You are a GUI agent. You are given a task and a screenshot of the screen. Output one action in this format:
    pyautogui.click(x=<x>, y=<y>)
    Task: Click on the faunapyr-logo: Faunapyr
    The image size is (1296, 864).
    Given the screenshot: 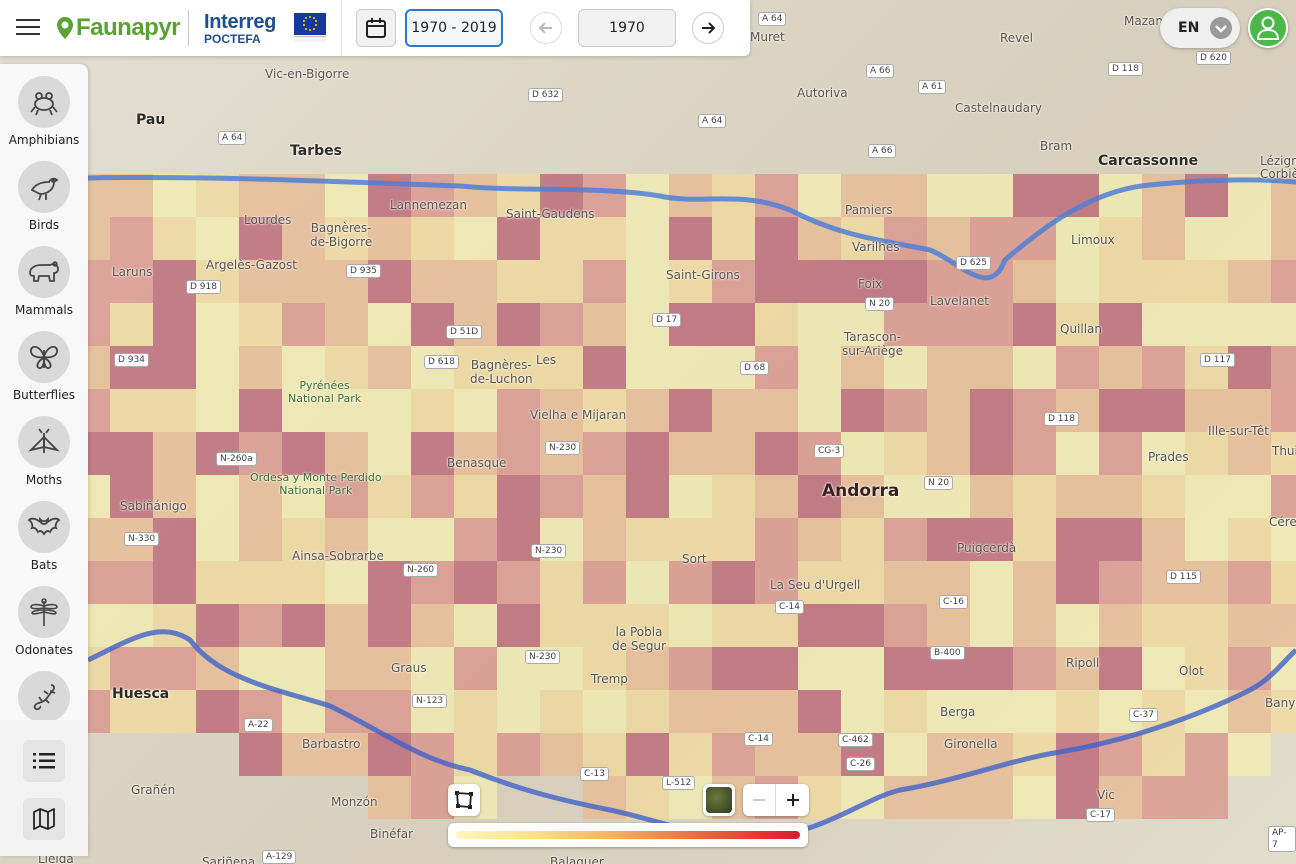 What is the action you would take?
    pyautogui.click(x=118, y=28)
    